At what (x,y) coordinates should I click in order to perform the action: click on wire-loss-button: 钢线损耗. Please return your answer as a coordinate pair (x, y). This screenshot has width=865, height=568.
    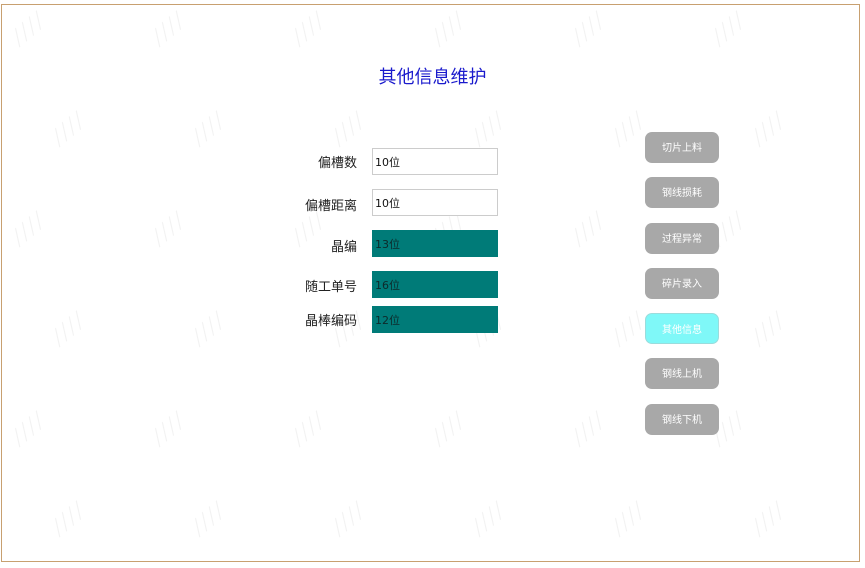
    Looking at the image, I should click on (682, 192).